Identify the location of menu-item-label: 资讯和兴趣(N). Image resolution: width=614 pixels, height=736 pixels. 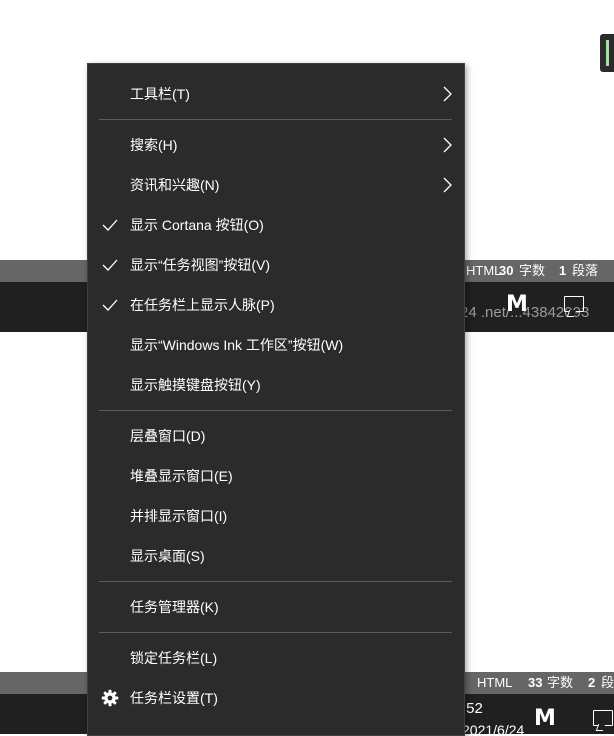
(175, 185).